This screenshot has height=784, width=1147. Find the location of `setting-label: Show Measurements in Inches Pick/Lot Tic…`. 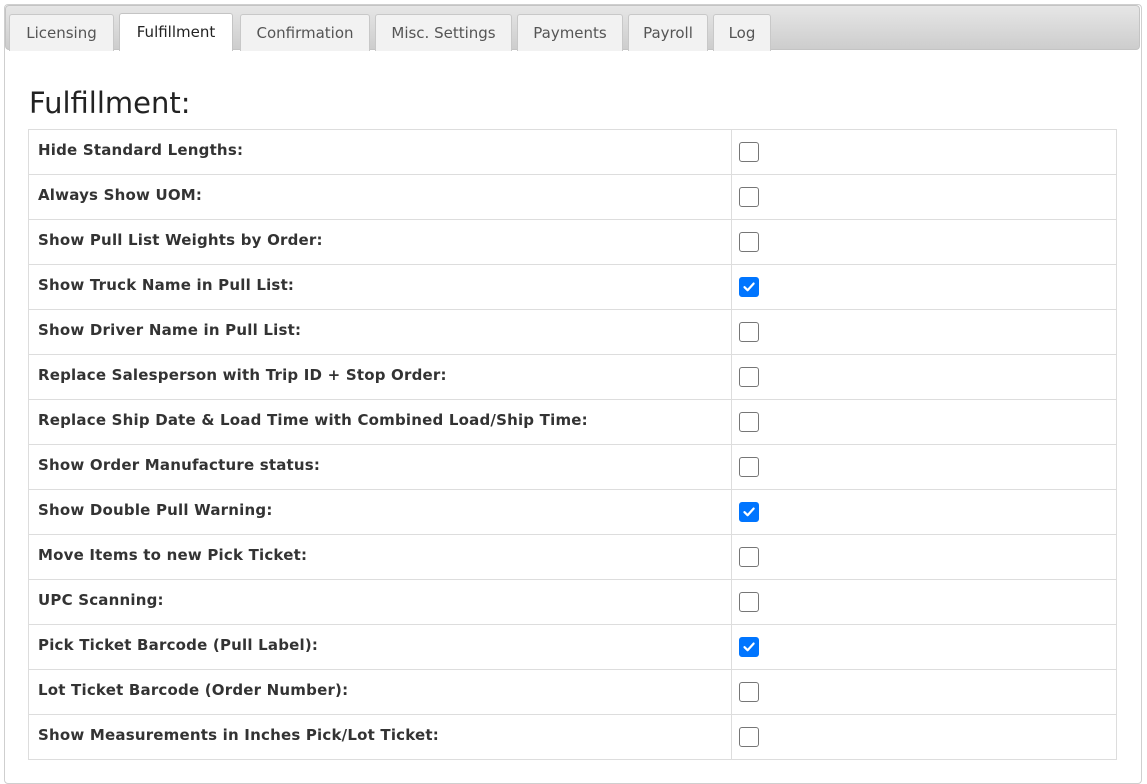

setting-label: Show Measurements in Inches Pick/Lot Tic… is located at coordinates (380, 737).